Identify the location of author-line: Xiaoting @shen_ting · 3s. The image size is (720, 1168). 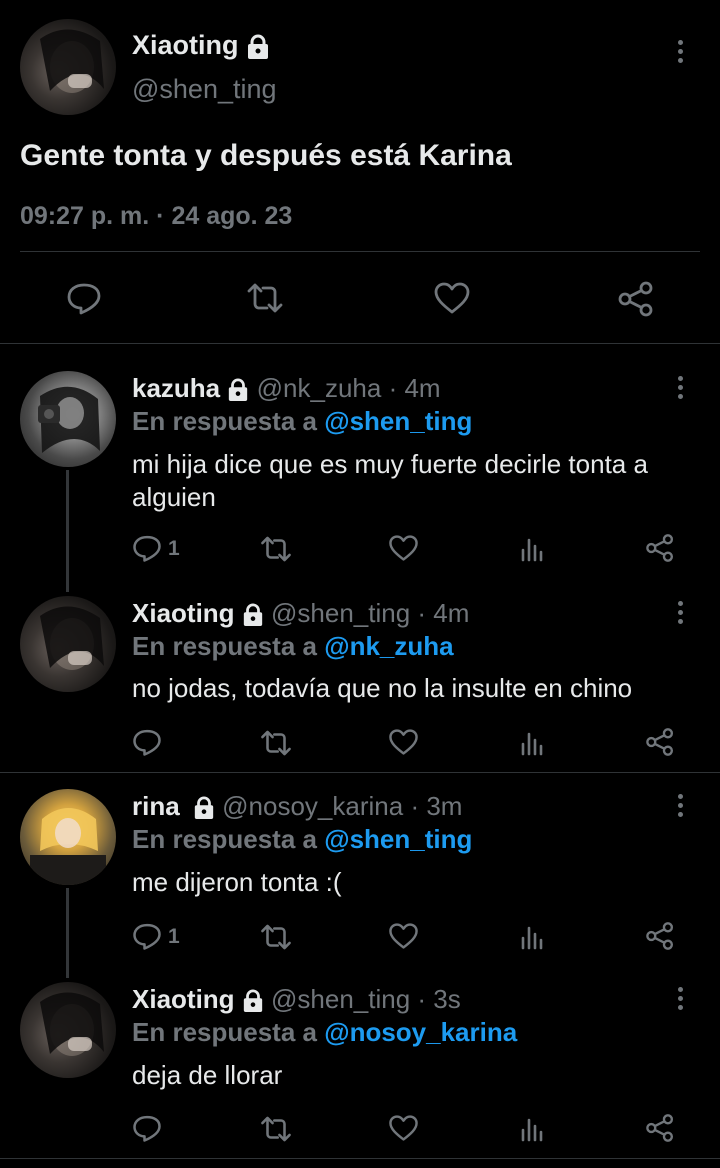
(296, 999).